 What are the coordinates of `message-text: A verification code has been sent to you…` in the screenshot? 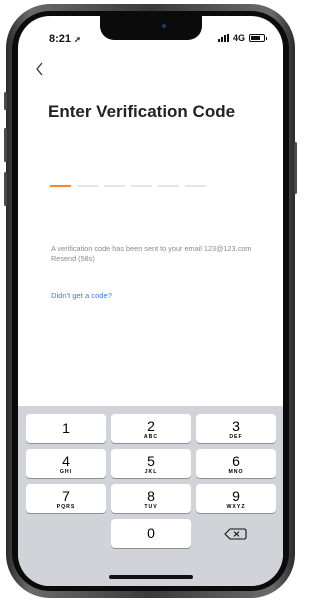 It's located at (151, 248).